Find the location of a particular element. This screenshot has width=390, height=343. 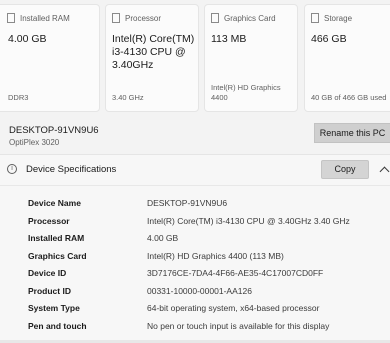

spec-row: Product ID 00331-10000-00001-AA126 is located at coordinates (195, 292).